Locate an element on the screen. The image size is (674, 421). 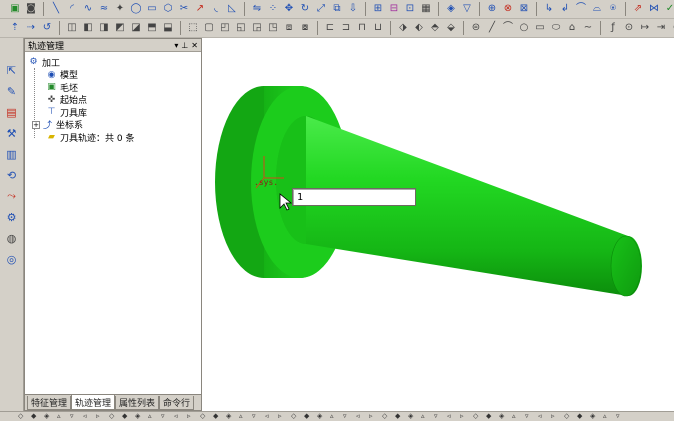
measure-icon: ⊞ is located at coordinates (378, 9).